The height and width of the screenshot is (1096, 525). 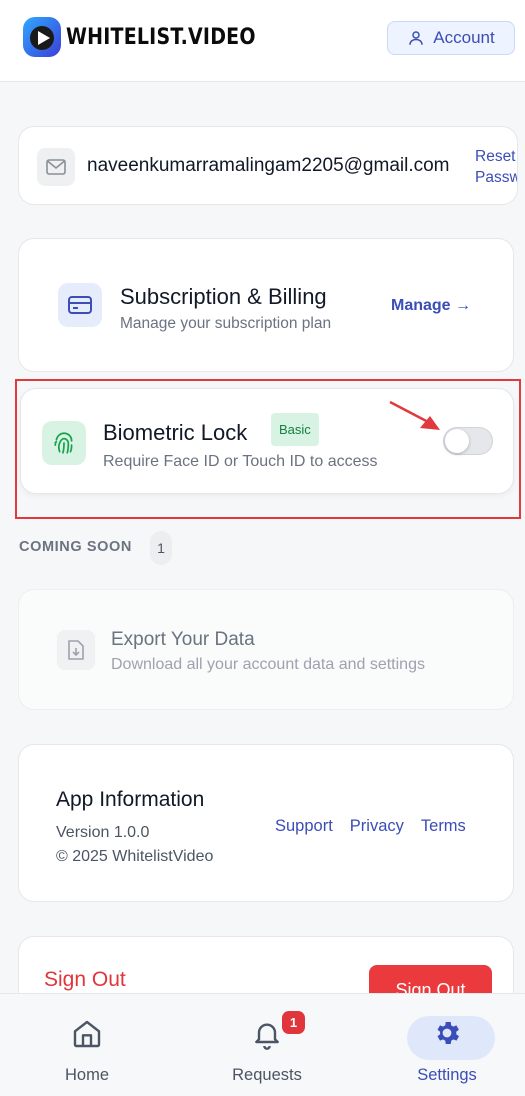 I want to click on gear-icon, so click(x=448, y=1033).